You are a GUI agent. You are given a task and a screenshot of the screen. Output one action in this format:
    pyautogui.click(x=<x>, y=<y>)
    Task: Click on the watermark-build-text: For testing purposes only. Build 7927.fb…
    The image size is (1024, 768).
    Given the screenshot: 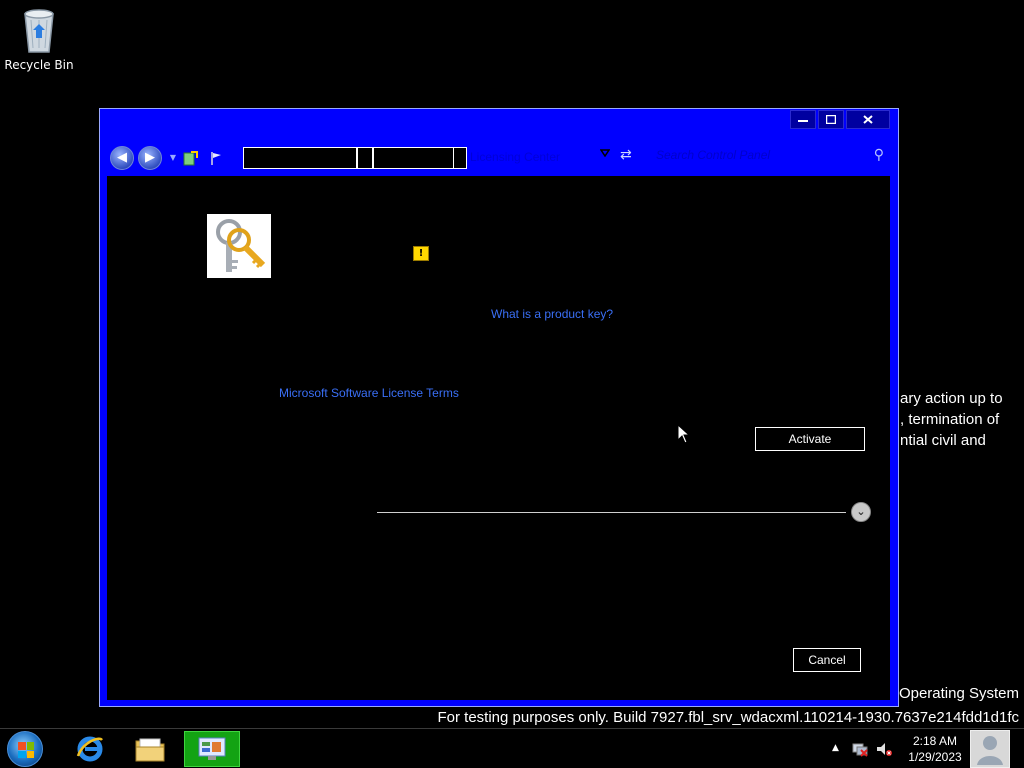 What is the action you would take?
    pyautogui.click(x=728, y=717)
    